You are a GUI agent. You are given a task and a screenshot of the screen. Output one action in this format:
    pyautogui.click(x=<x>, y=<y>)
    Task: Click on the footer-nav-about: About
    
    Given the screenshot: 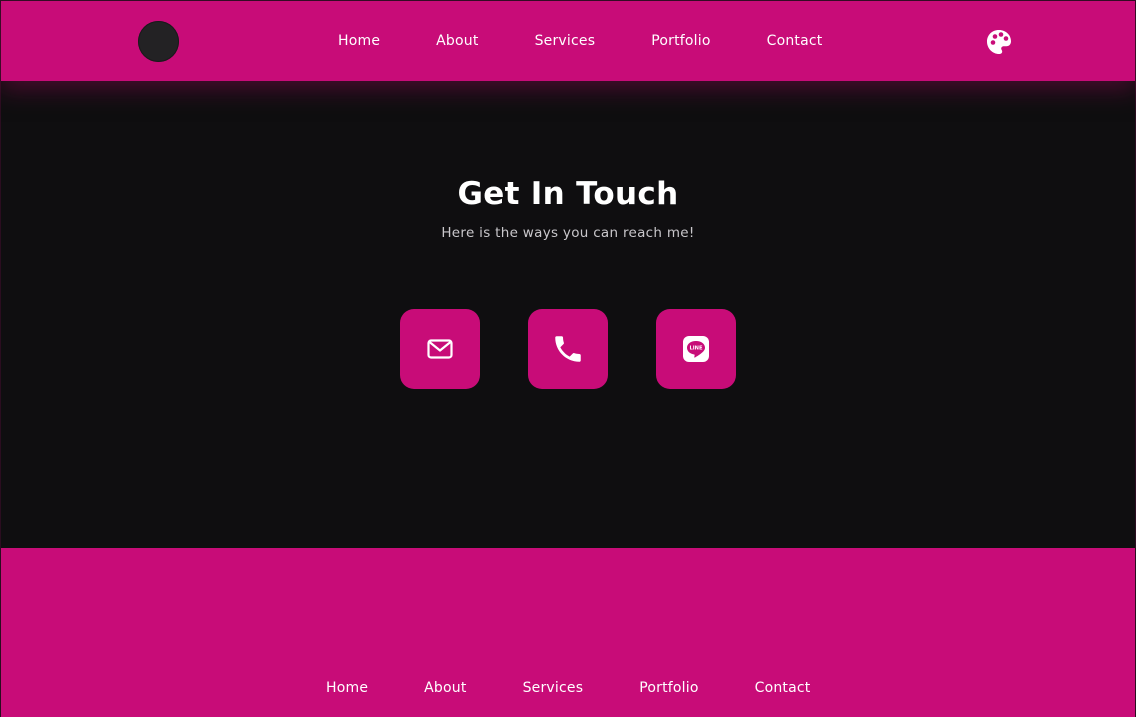 What is the action you would take?
    pyautogui.click(x=445, y=688)
    